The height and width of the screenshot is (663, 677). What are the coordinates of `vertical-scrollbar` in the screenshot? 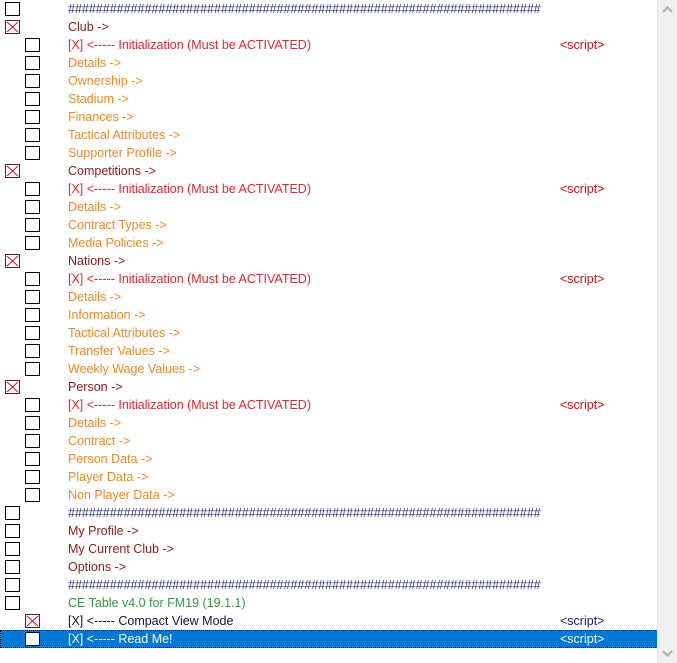 It's located at (667, 331).